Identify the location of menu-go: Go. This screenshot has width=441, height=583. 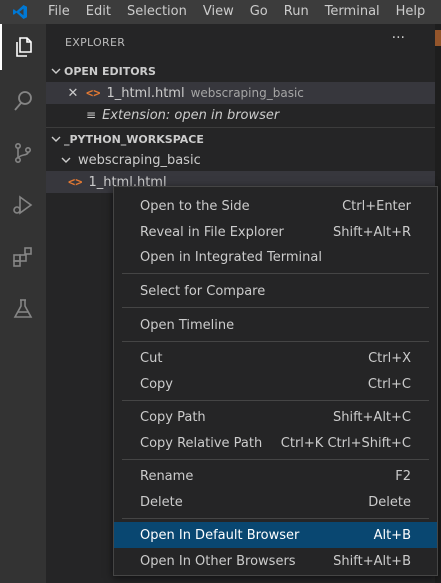
(259, 12).